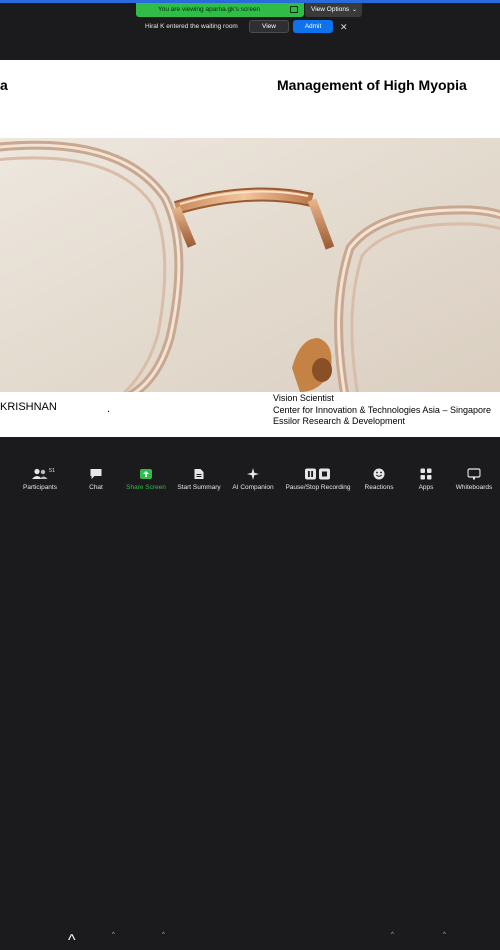 This screenshot has height=950, width=500. What do you see at coordinates (96, 474) in the screenshot?
I see `chat-icon` at bounding box center [96, 474].